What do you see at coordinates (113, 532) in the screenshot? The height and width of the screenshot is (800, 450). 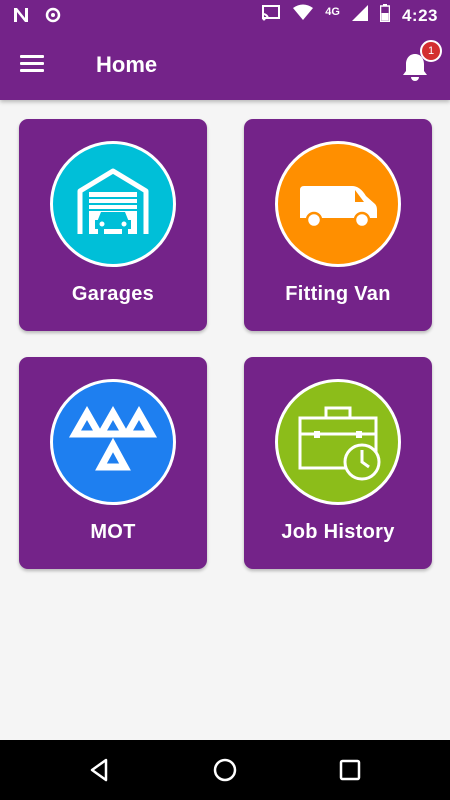 I see `mot-label: MOT` at bounding box center [113, 532].